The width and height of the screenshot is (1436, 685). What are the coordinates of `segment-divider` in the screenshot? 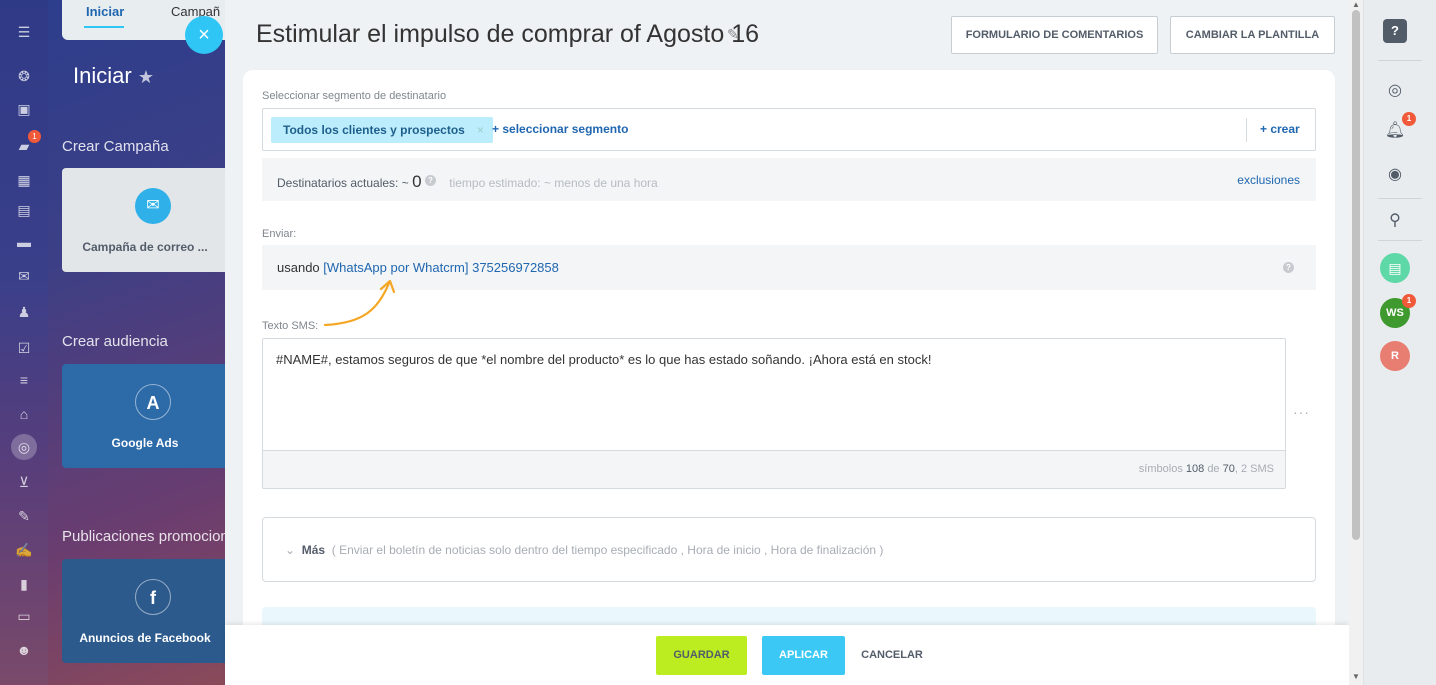 It's located at (1246, 130).